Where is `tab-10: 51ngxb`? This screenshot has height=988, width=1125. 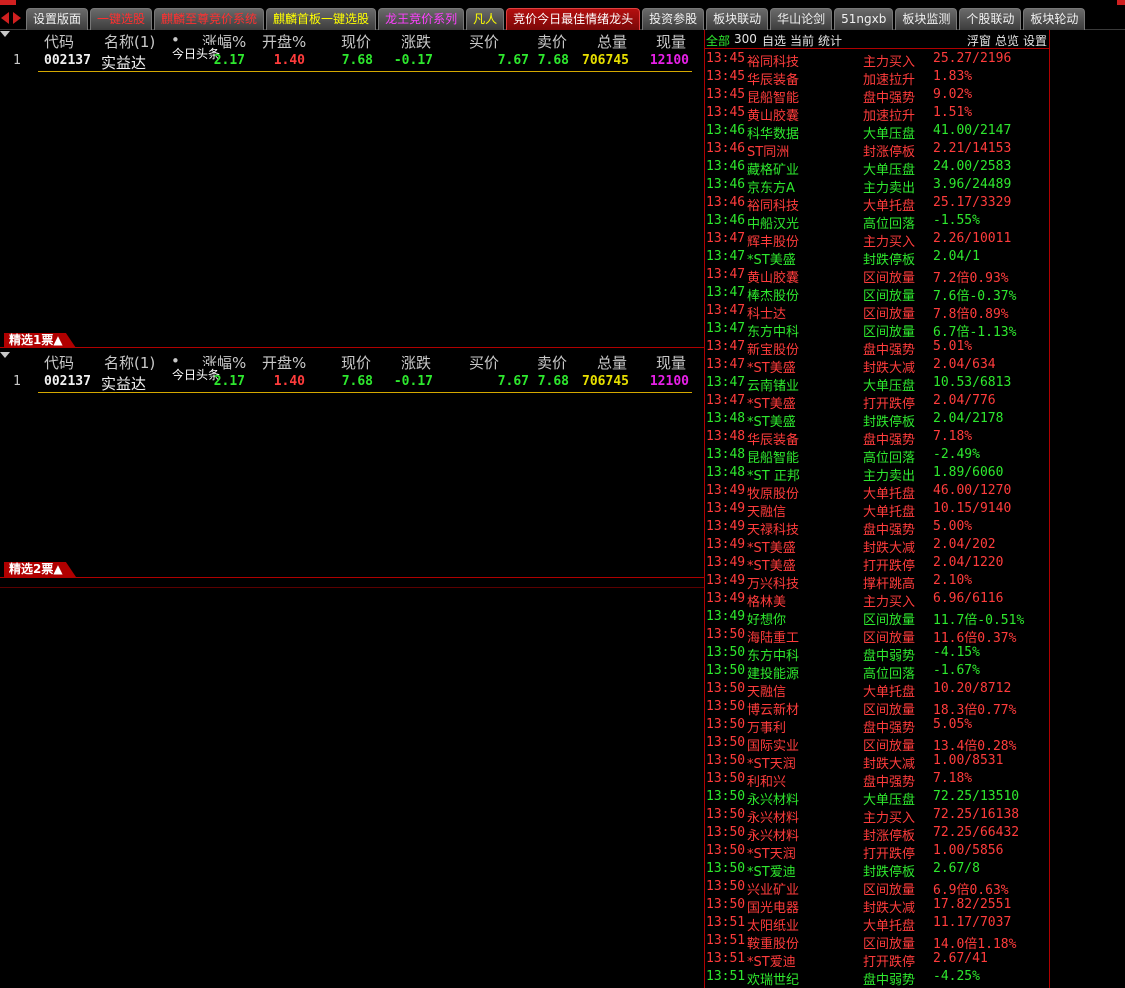 tab-10: 51ngxb is located at coordinates (864, 19).